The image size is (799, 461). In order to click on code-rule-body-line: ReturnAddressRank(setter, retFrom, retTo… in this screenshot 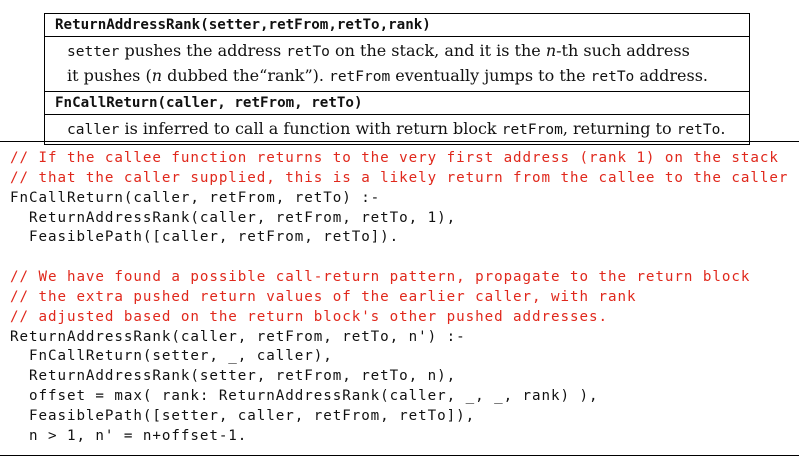, I will do `click(233, 376)`.